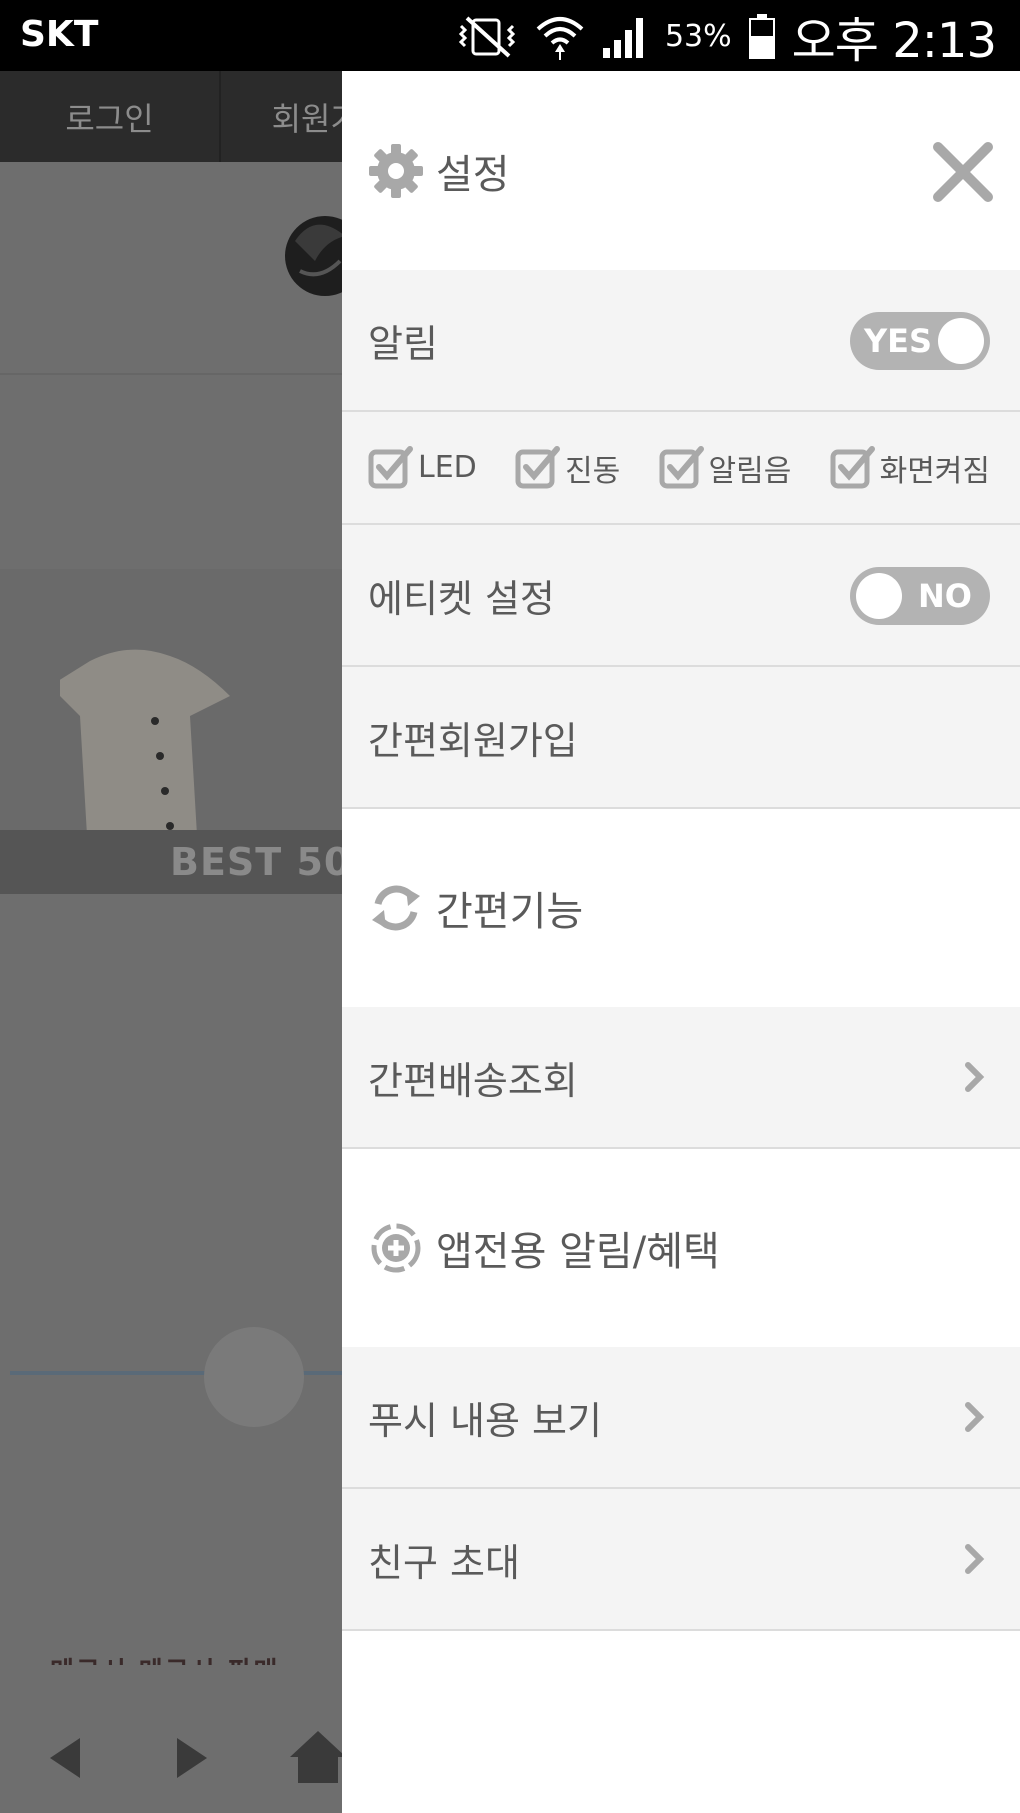 This screenshot has width=1020, height=1813. What do you see at coordinates (444, 1562) in the screenshot?
I see `invite-friend-label: 친구 초대` at bounding box center [444, 1562].